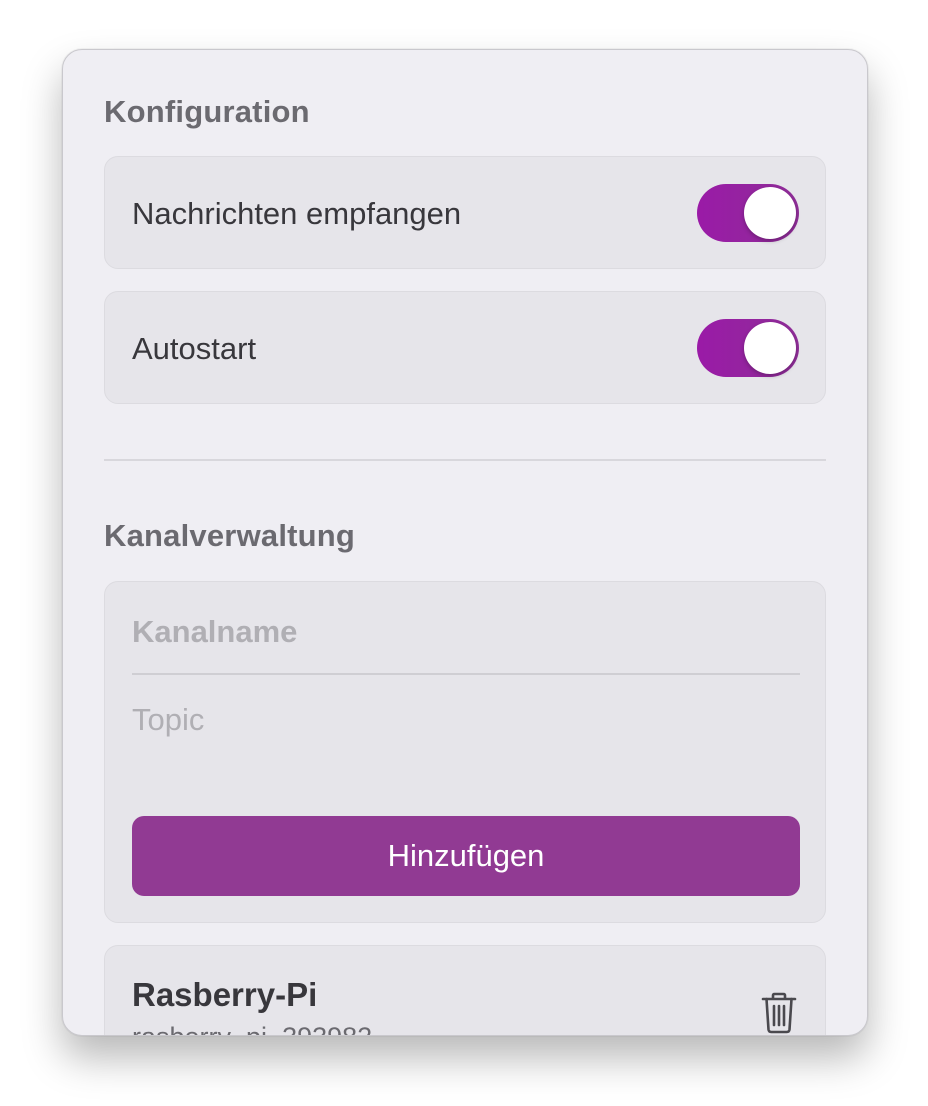  I want to click on channel-name: Rasberry-Pi, so click(225, 994).